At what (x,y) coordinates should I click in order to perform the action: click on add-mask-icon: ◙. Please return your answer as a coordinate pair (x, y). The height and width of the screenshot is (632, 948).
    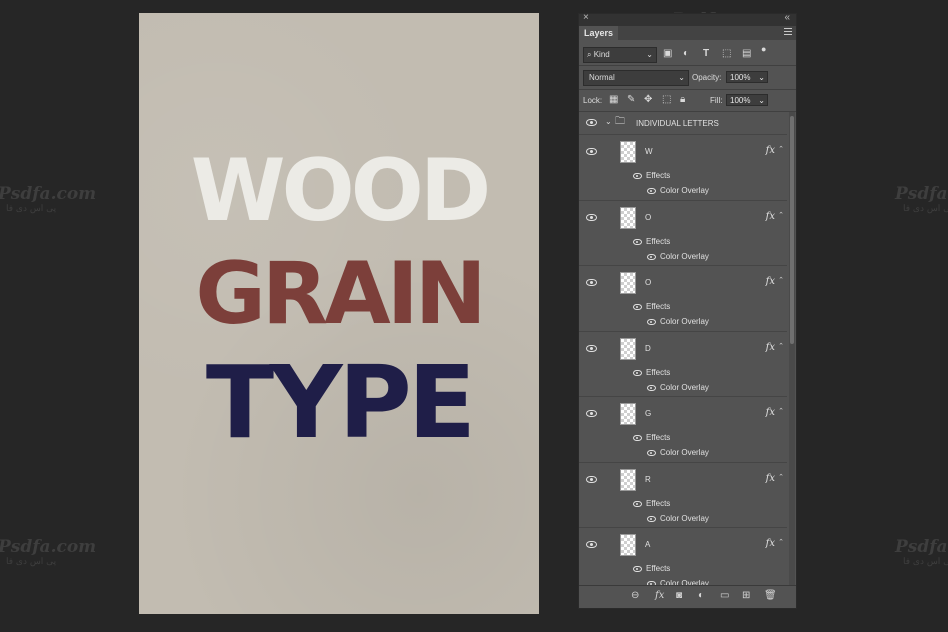
    Looking at the image, I should click on (679, 595).